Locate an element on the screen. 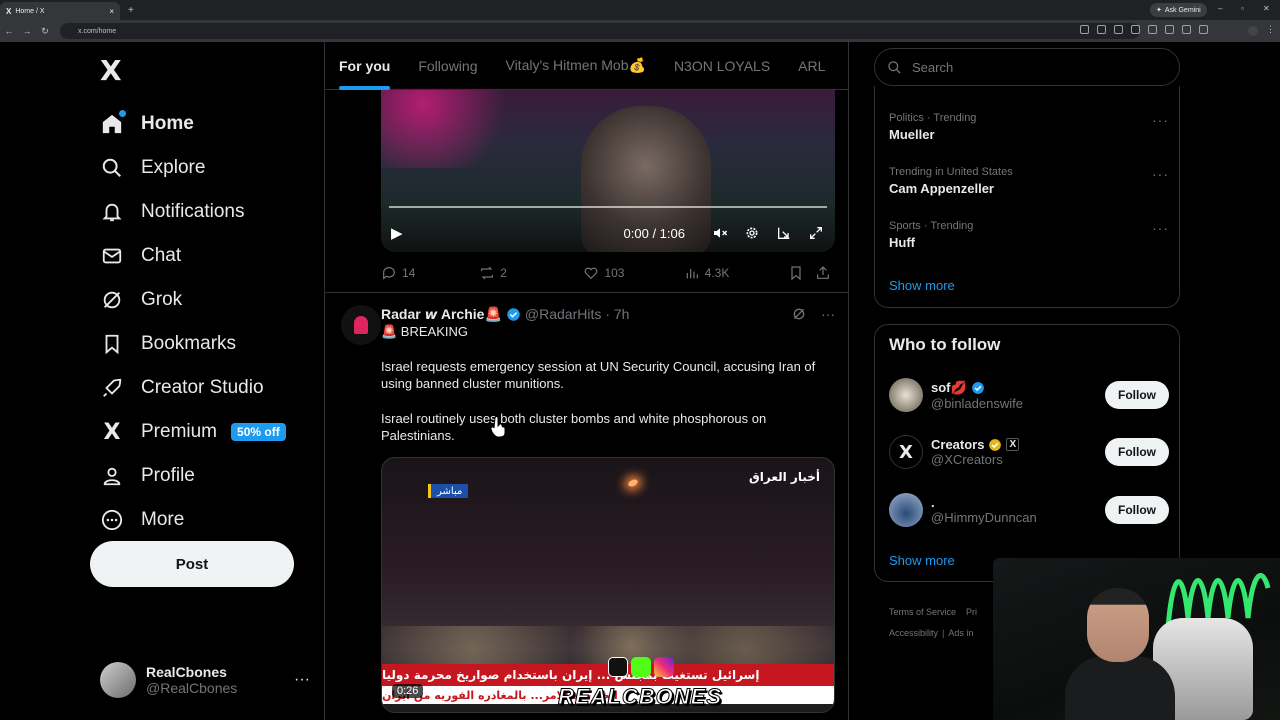  ask-gemini-button: ✦ Ask Gemini is located at coordinates (1178, 10).